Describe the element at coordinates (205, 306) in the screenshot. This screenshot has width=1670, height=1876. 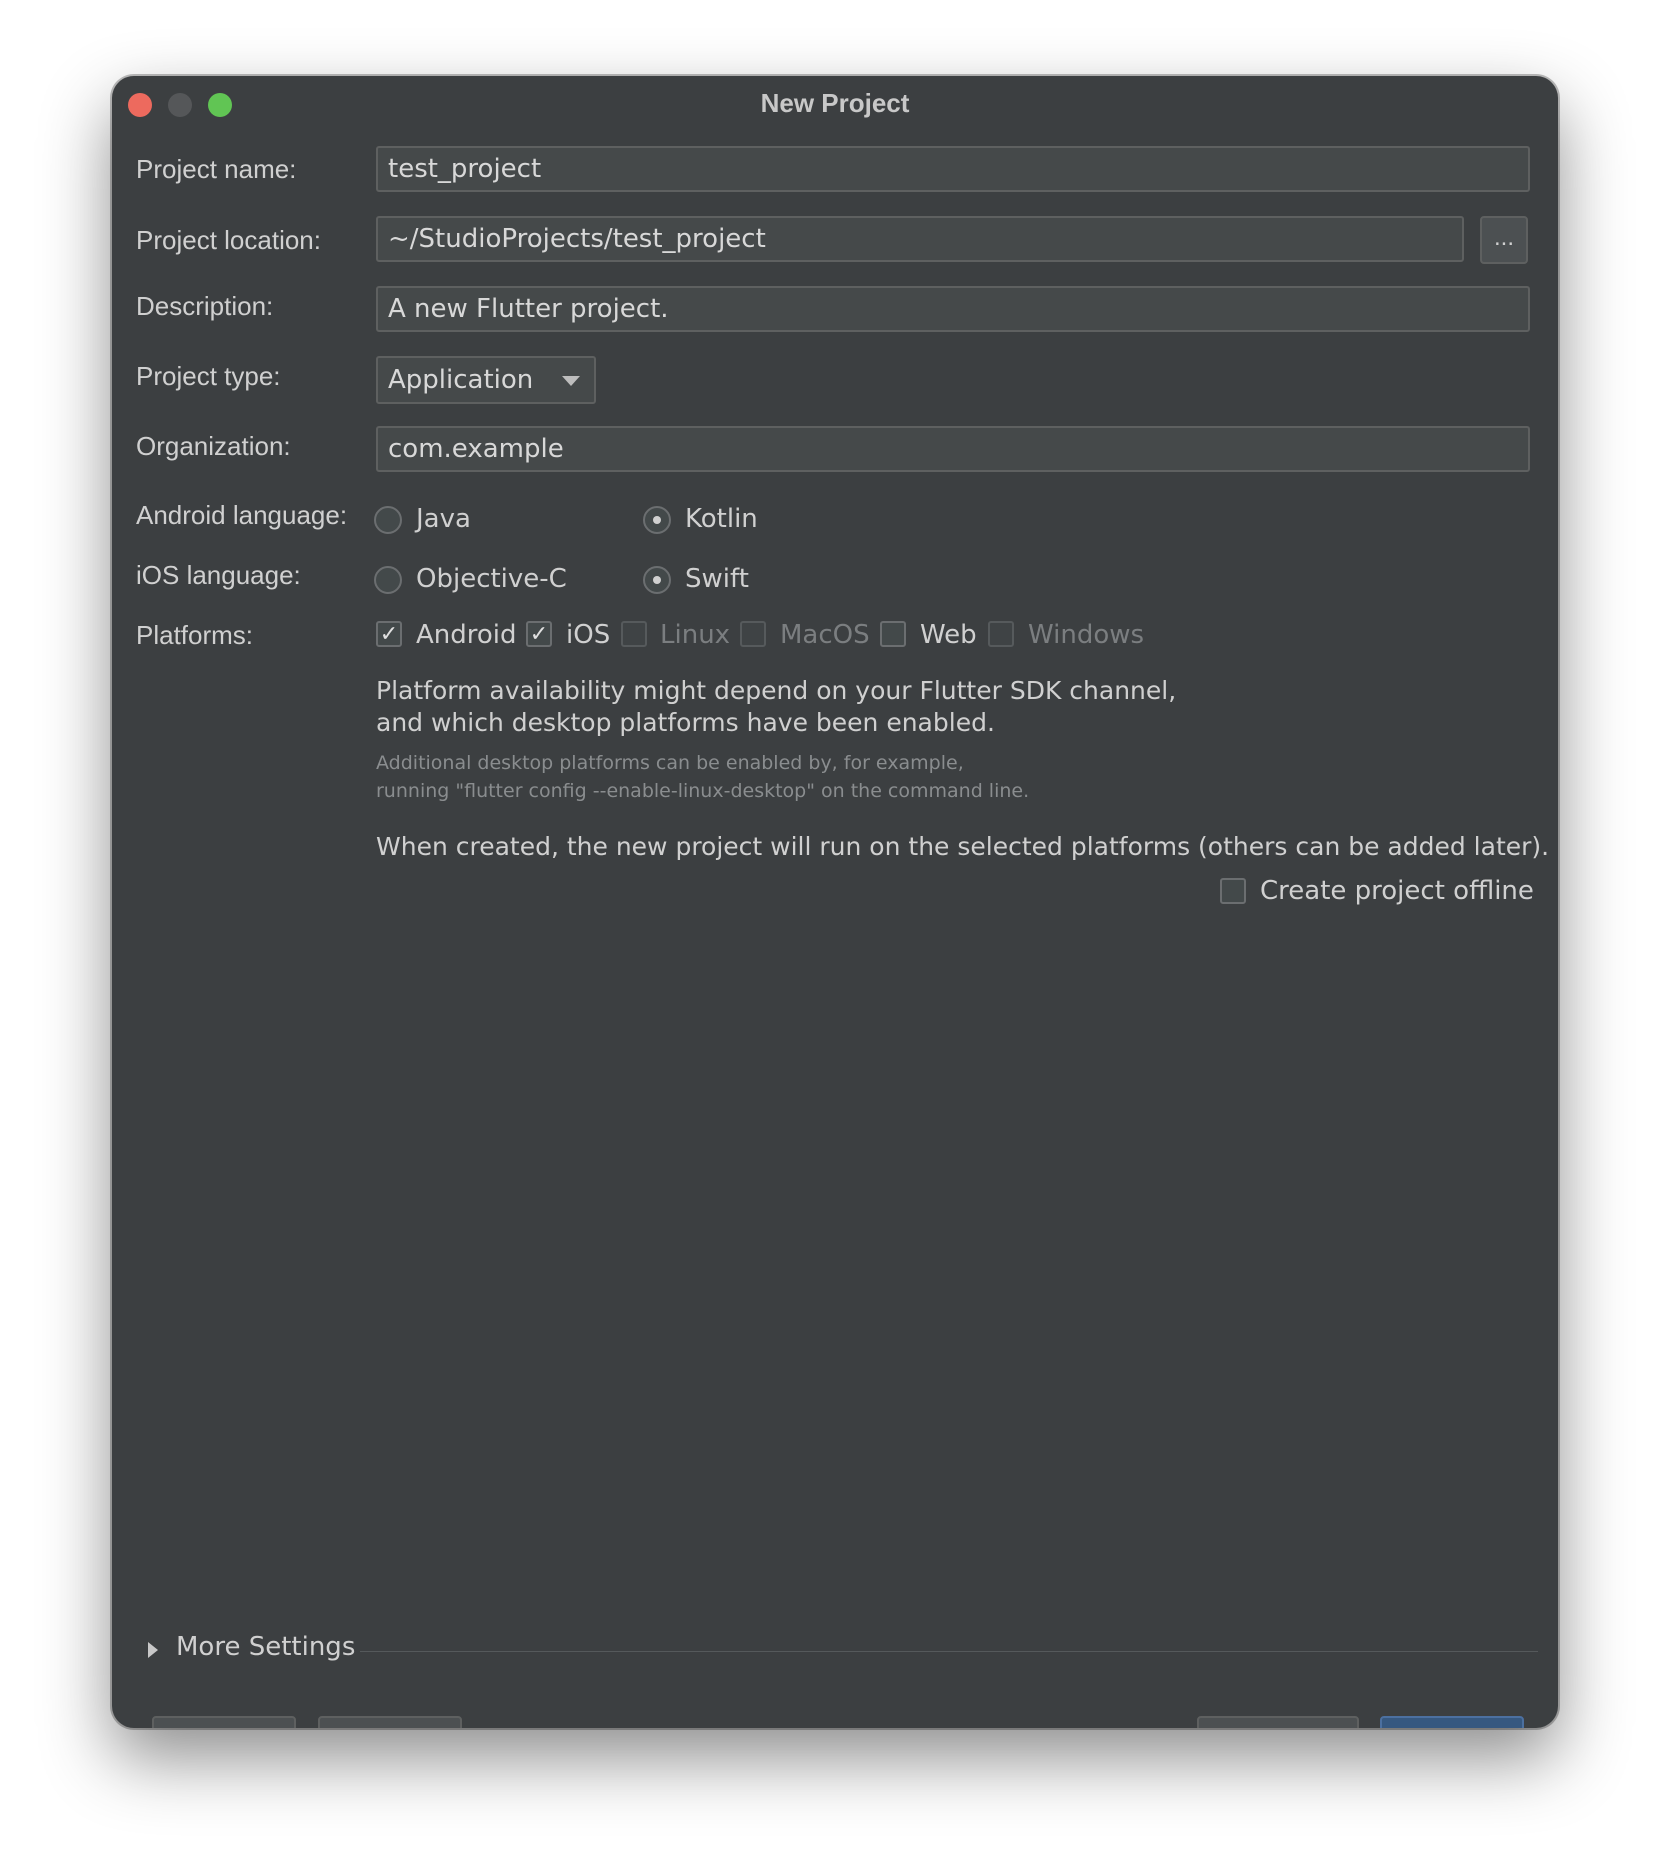
I see `description-label: Description:` at that location.